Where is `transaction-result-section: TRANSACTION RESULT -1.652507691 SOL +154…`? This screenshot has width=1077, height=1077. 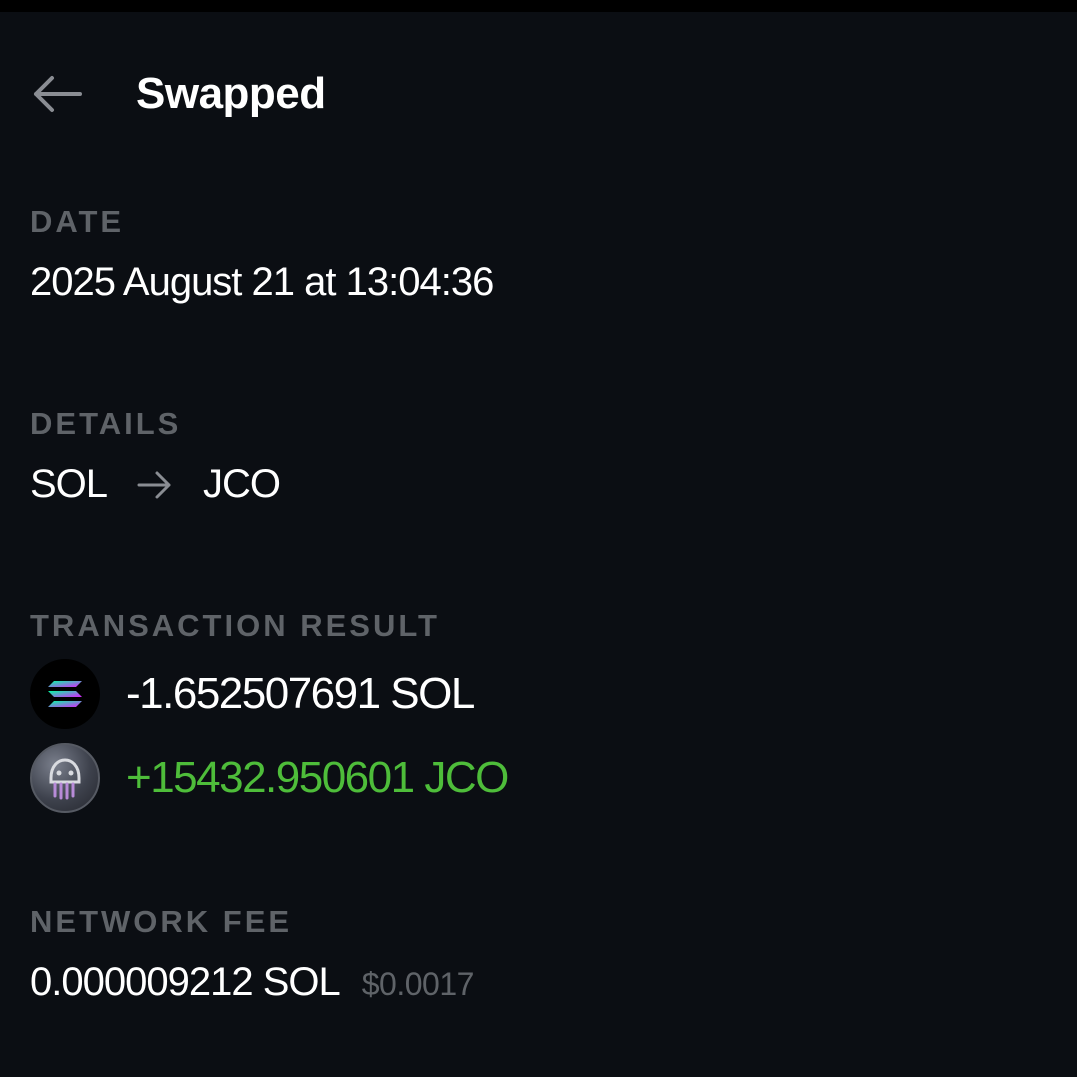 transaction-result-section: TRANSACTION RESULT -1.652507691 SOL +154… is located at coordinates (269, 711).